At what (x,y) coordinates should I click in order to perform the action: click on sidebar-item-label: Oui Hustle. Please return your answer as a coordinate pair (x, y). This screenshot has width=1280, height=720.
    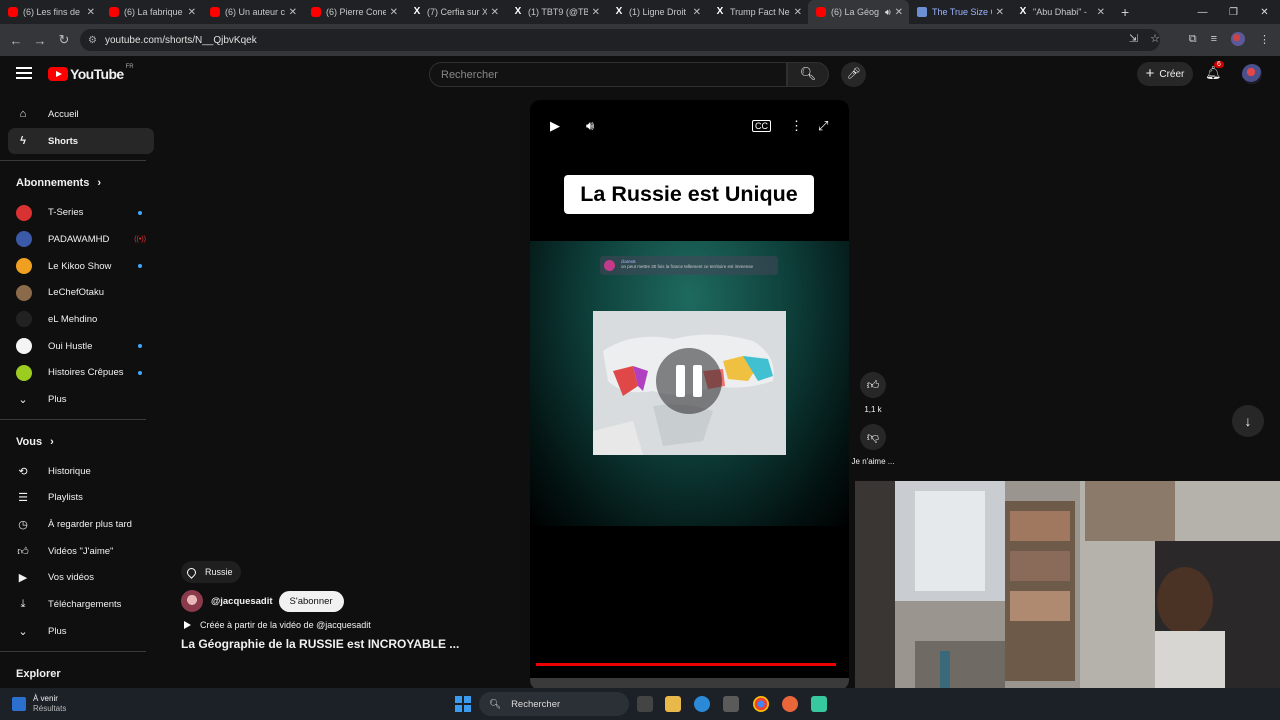
    Looking at the image, I should click on (70, 346).